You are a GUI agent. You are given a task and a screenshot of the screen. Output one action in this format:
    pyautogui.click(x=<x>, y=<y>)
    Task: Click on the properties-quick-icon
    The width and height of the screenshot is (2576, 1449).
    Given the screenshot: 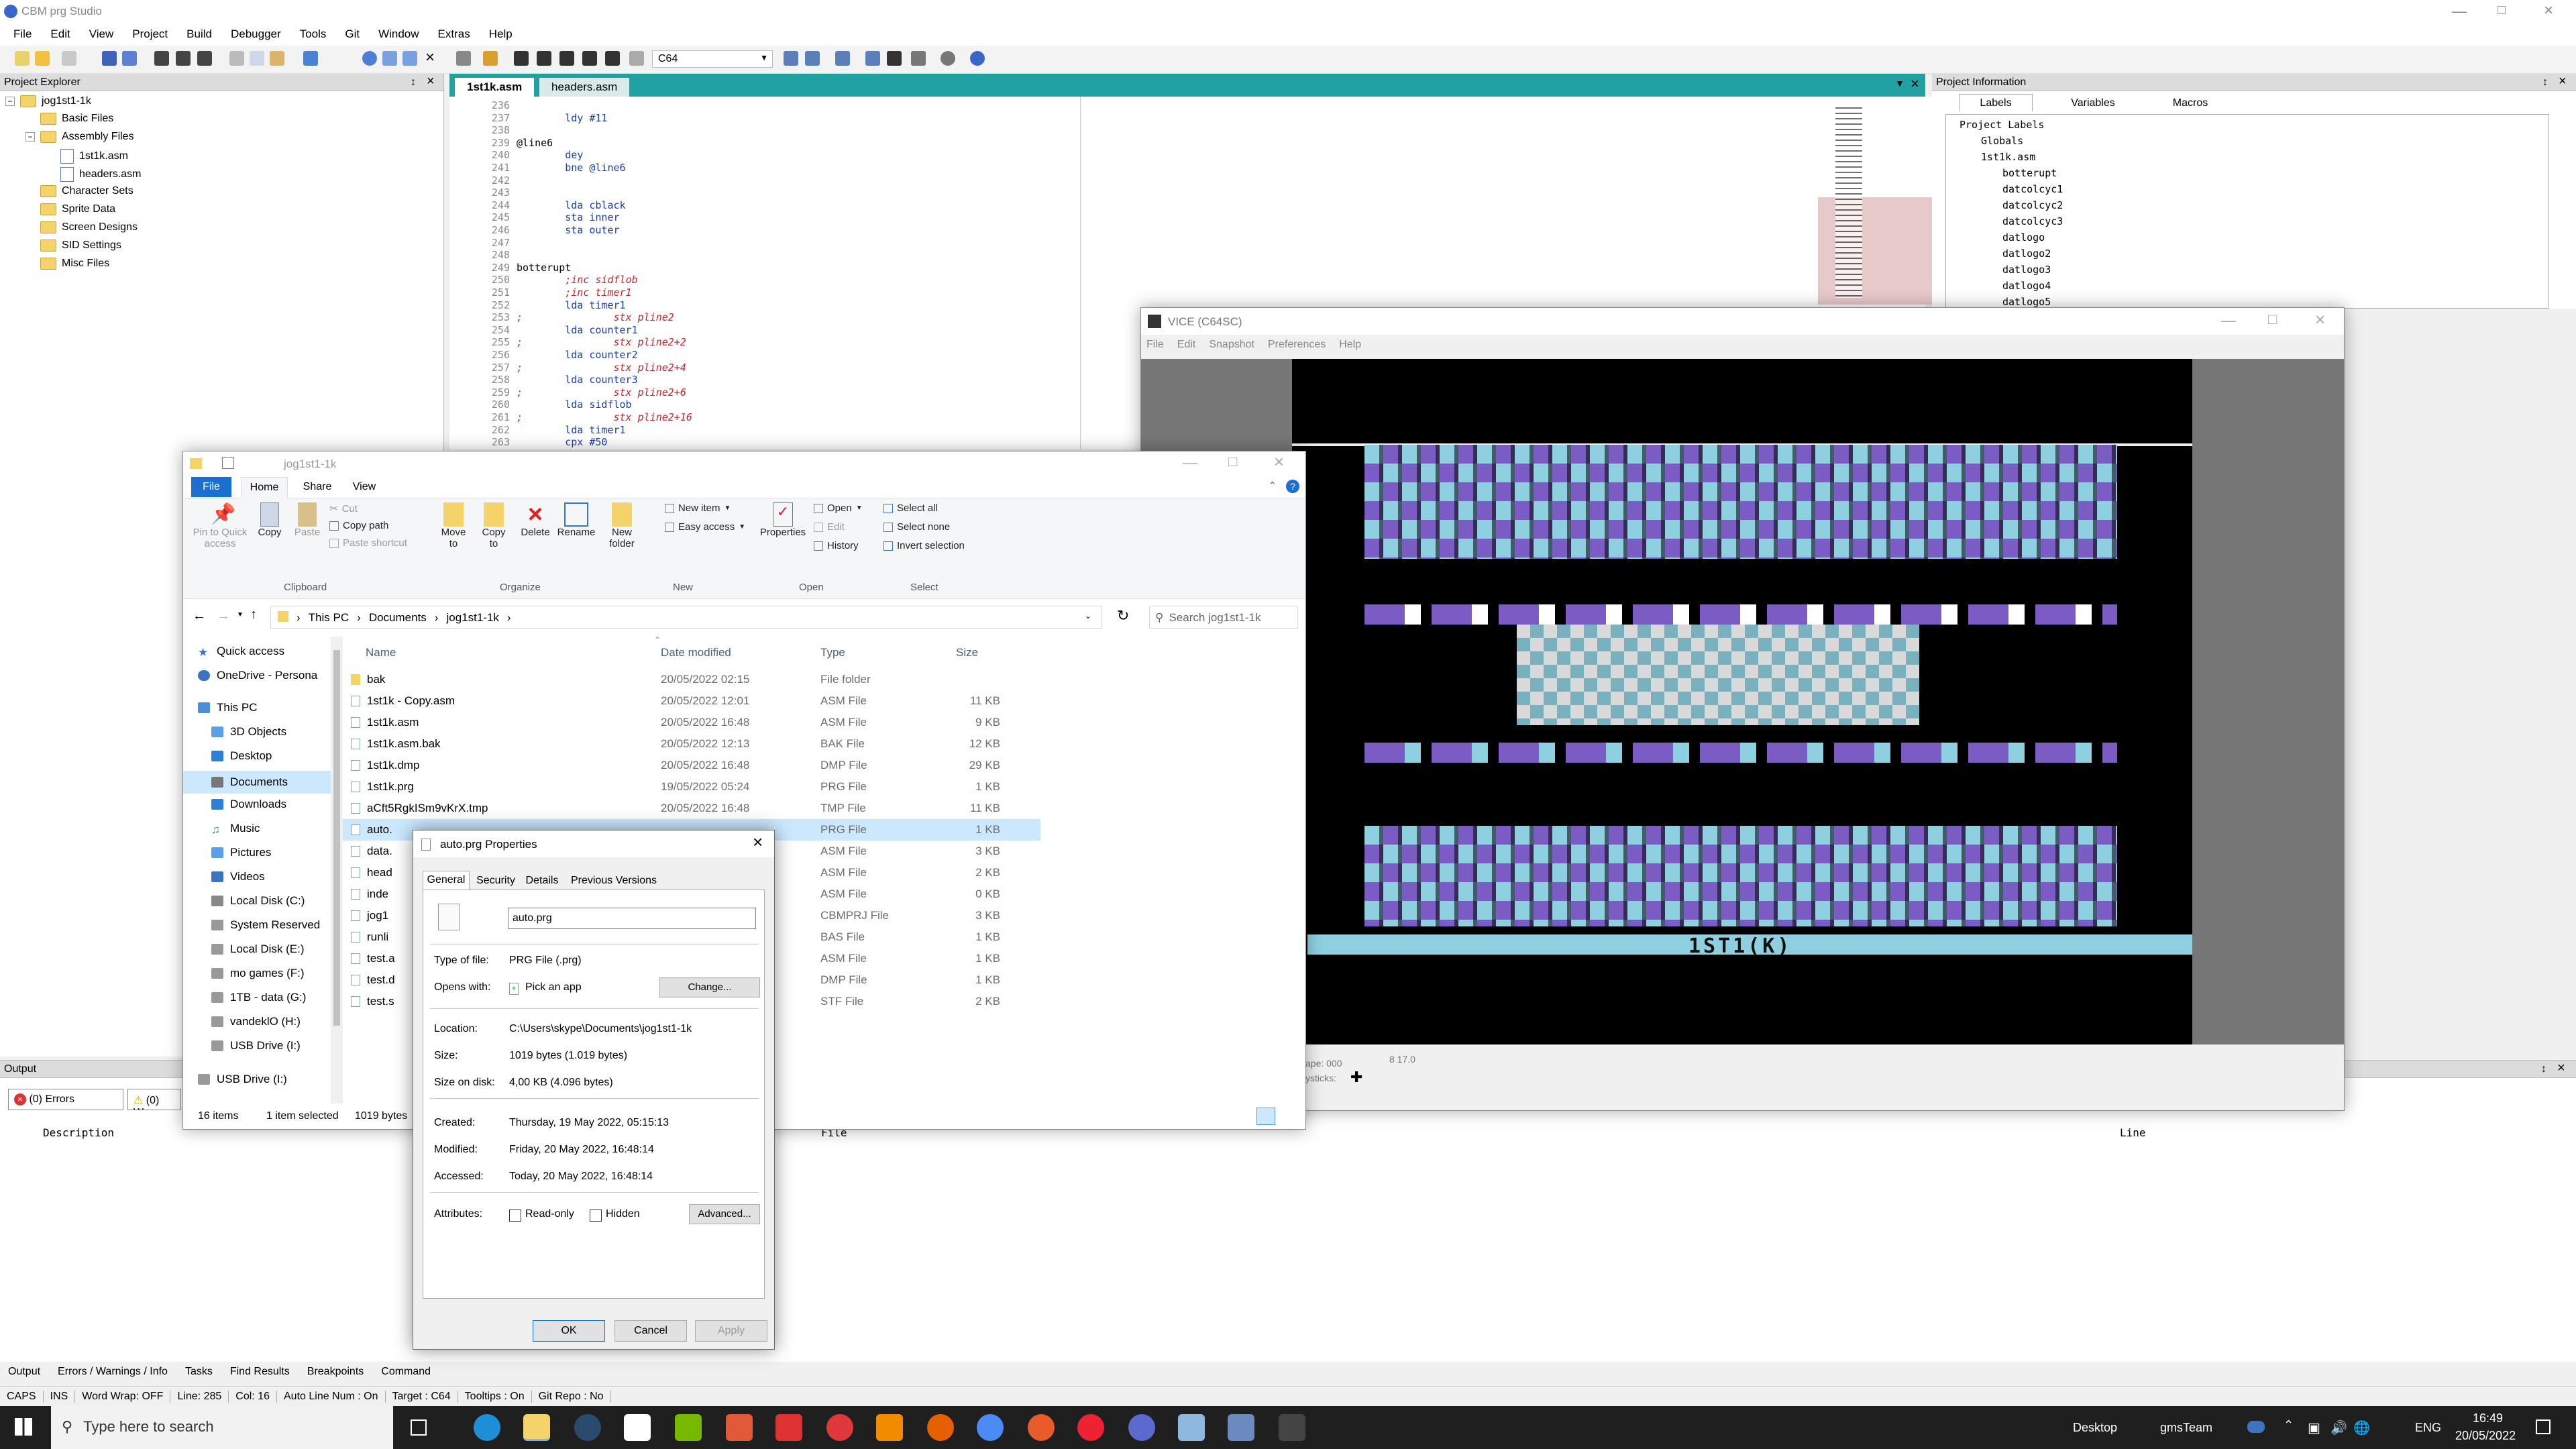 What is the action you would take?
    pyautogui.click(x=228, y=463)
    